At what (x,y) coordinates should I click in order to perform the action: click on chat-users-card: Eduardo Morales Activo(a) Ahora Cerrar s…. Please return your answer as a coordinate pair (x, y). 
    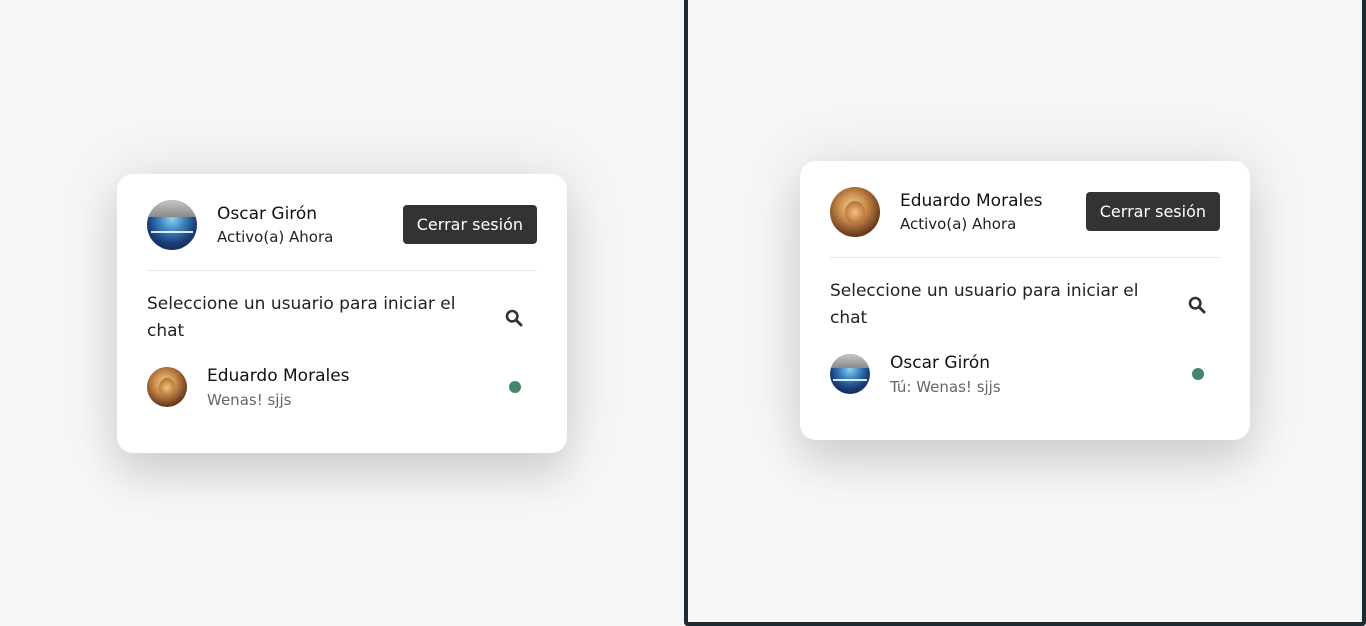
    Looking at the image, I should click on (1025, 300).